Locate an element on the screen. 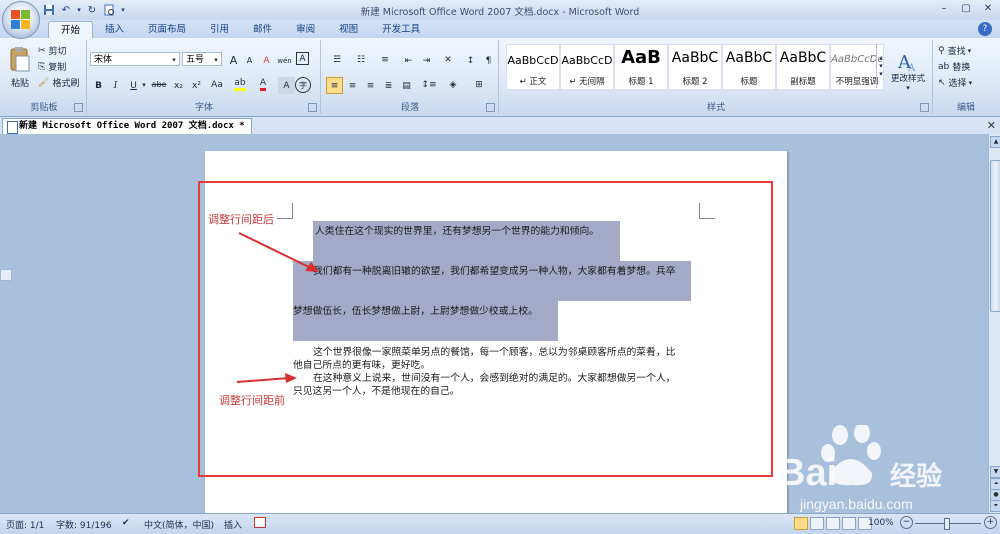 Image resolution: width=1000 pixels, height=534 pixels. tab-developer: 开发工具 is located at coordinates (401, 29).